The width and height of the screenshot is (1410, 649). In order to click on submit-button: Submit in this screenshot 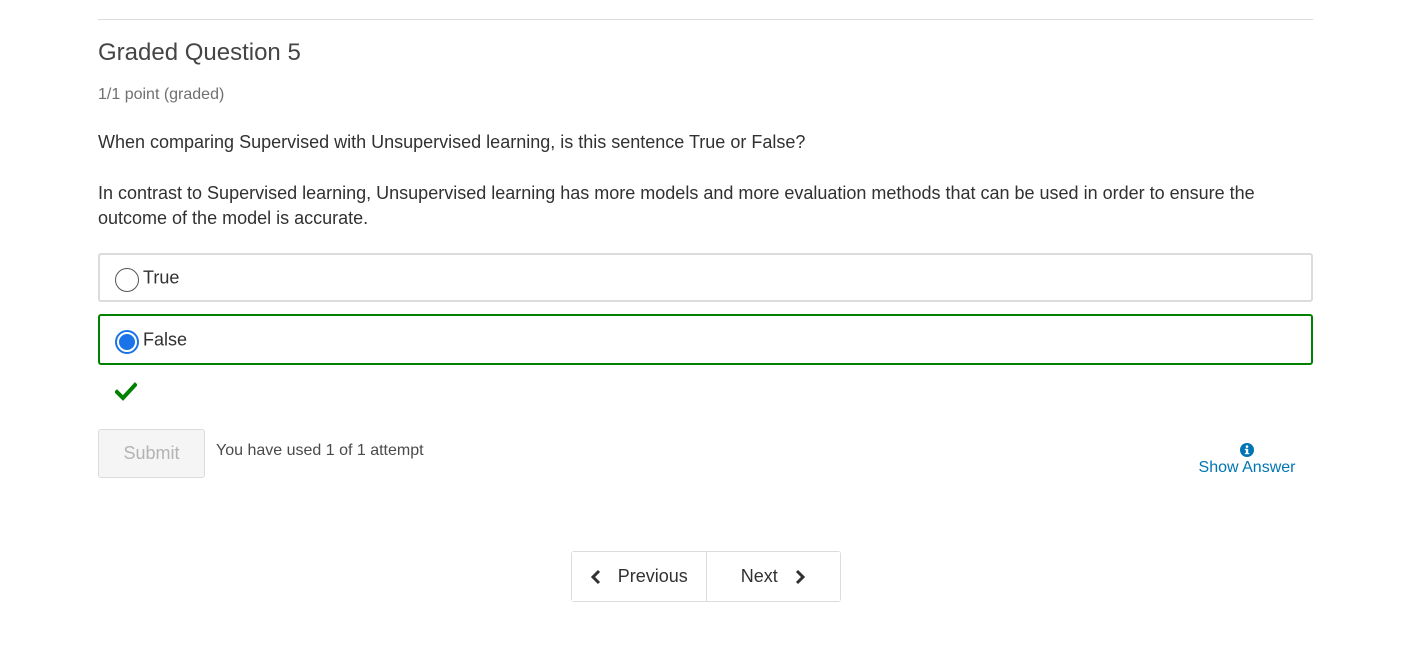, I will do `click(151, 453)`.